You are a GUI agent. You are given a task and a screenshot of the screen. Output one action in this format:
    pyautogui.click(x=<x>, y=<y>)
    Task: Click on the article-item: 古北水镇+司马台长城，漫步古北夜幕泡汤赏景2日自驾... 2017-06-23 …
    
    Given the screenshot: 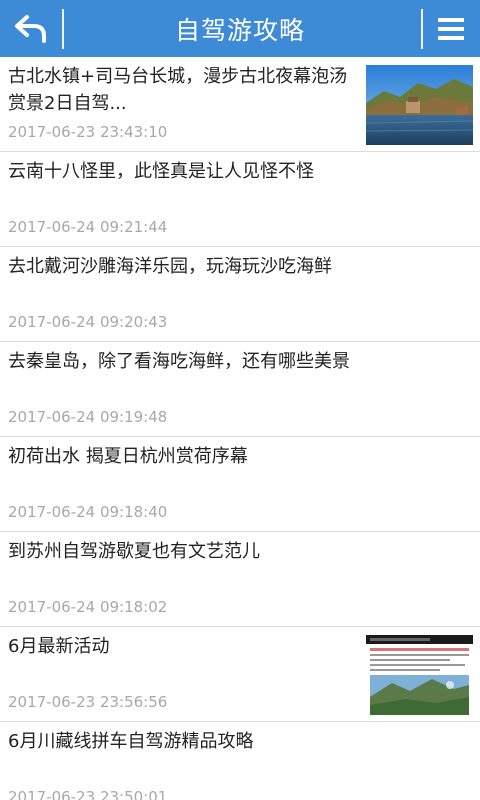 What is the action you would take?
    pyautogui.click(x=240, y=104)
    